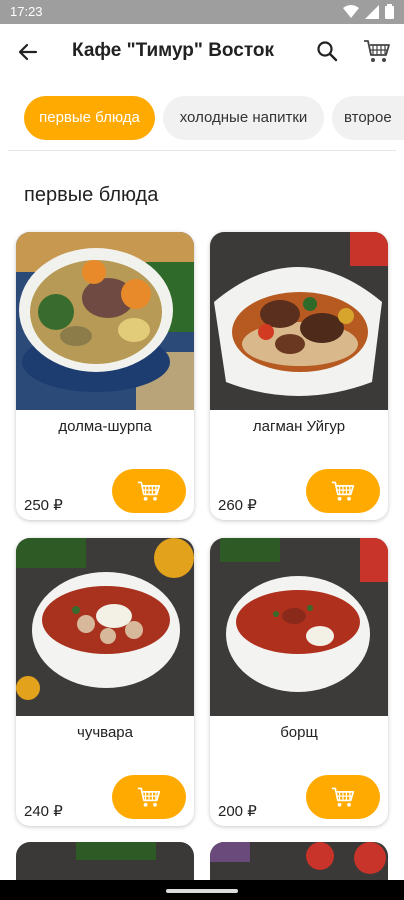 The image size is (404, 900). I want to click on category-tabs: первые блюда холодные напитки второе, so click(202, 119).